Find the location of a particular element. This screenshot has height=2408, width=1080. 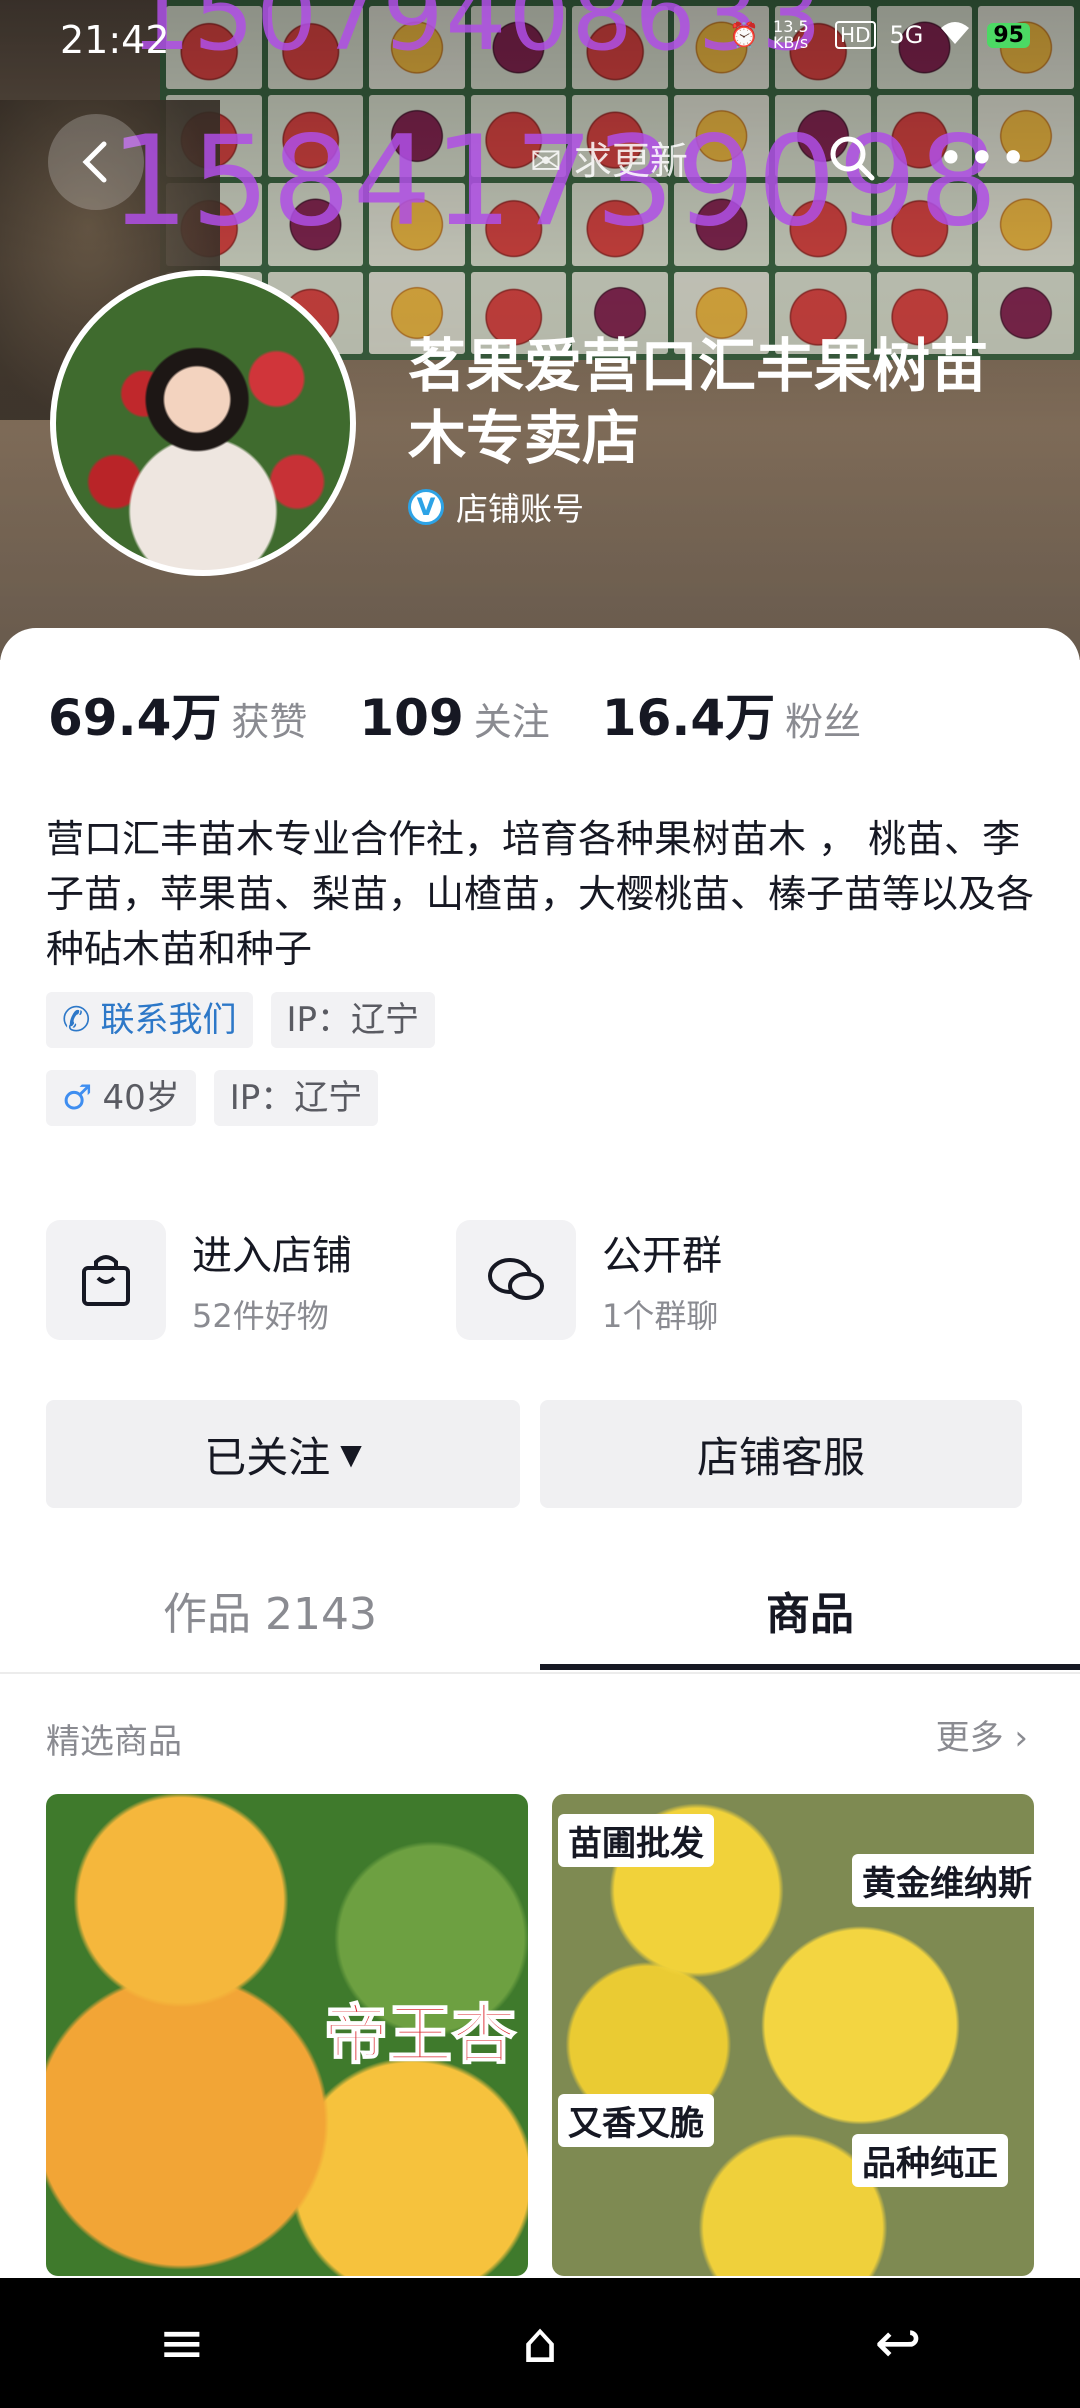

verified-badge: V 店铺账号 is located at coordinates (496, 507).